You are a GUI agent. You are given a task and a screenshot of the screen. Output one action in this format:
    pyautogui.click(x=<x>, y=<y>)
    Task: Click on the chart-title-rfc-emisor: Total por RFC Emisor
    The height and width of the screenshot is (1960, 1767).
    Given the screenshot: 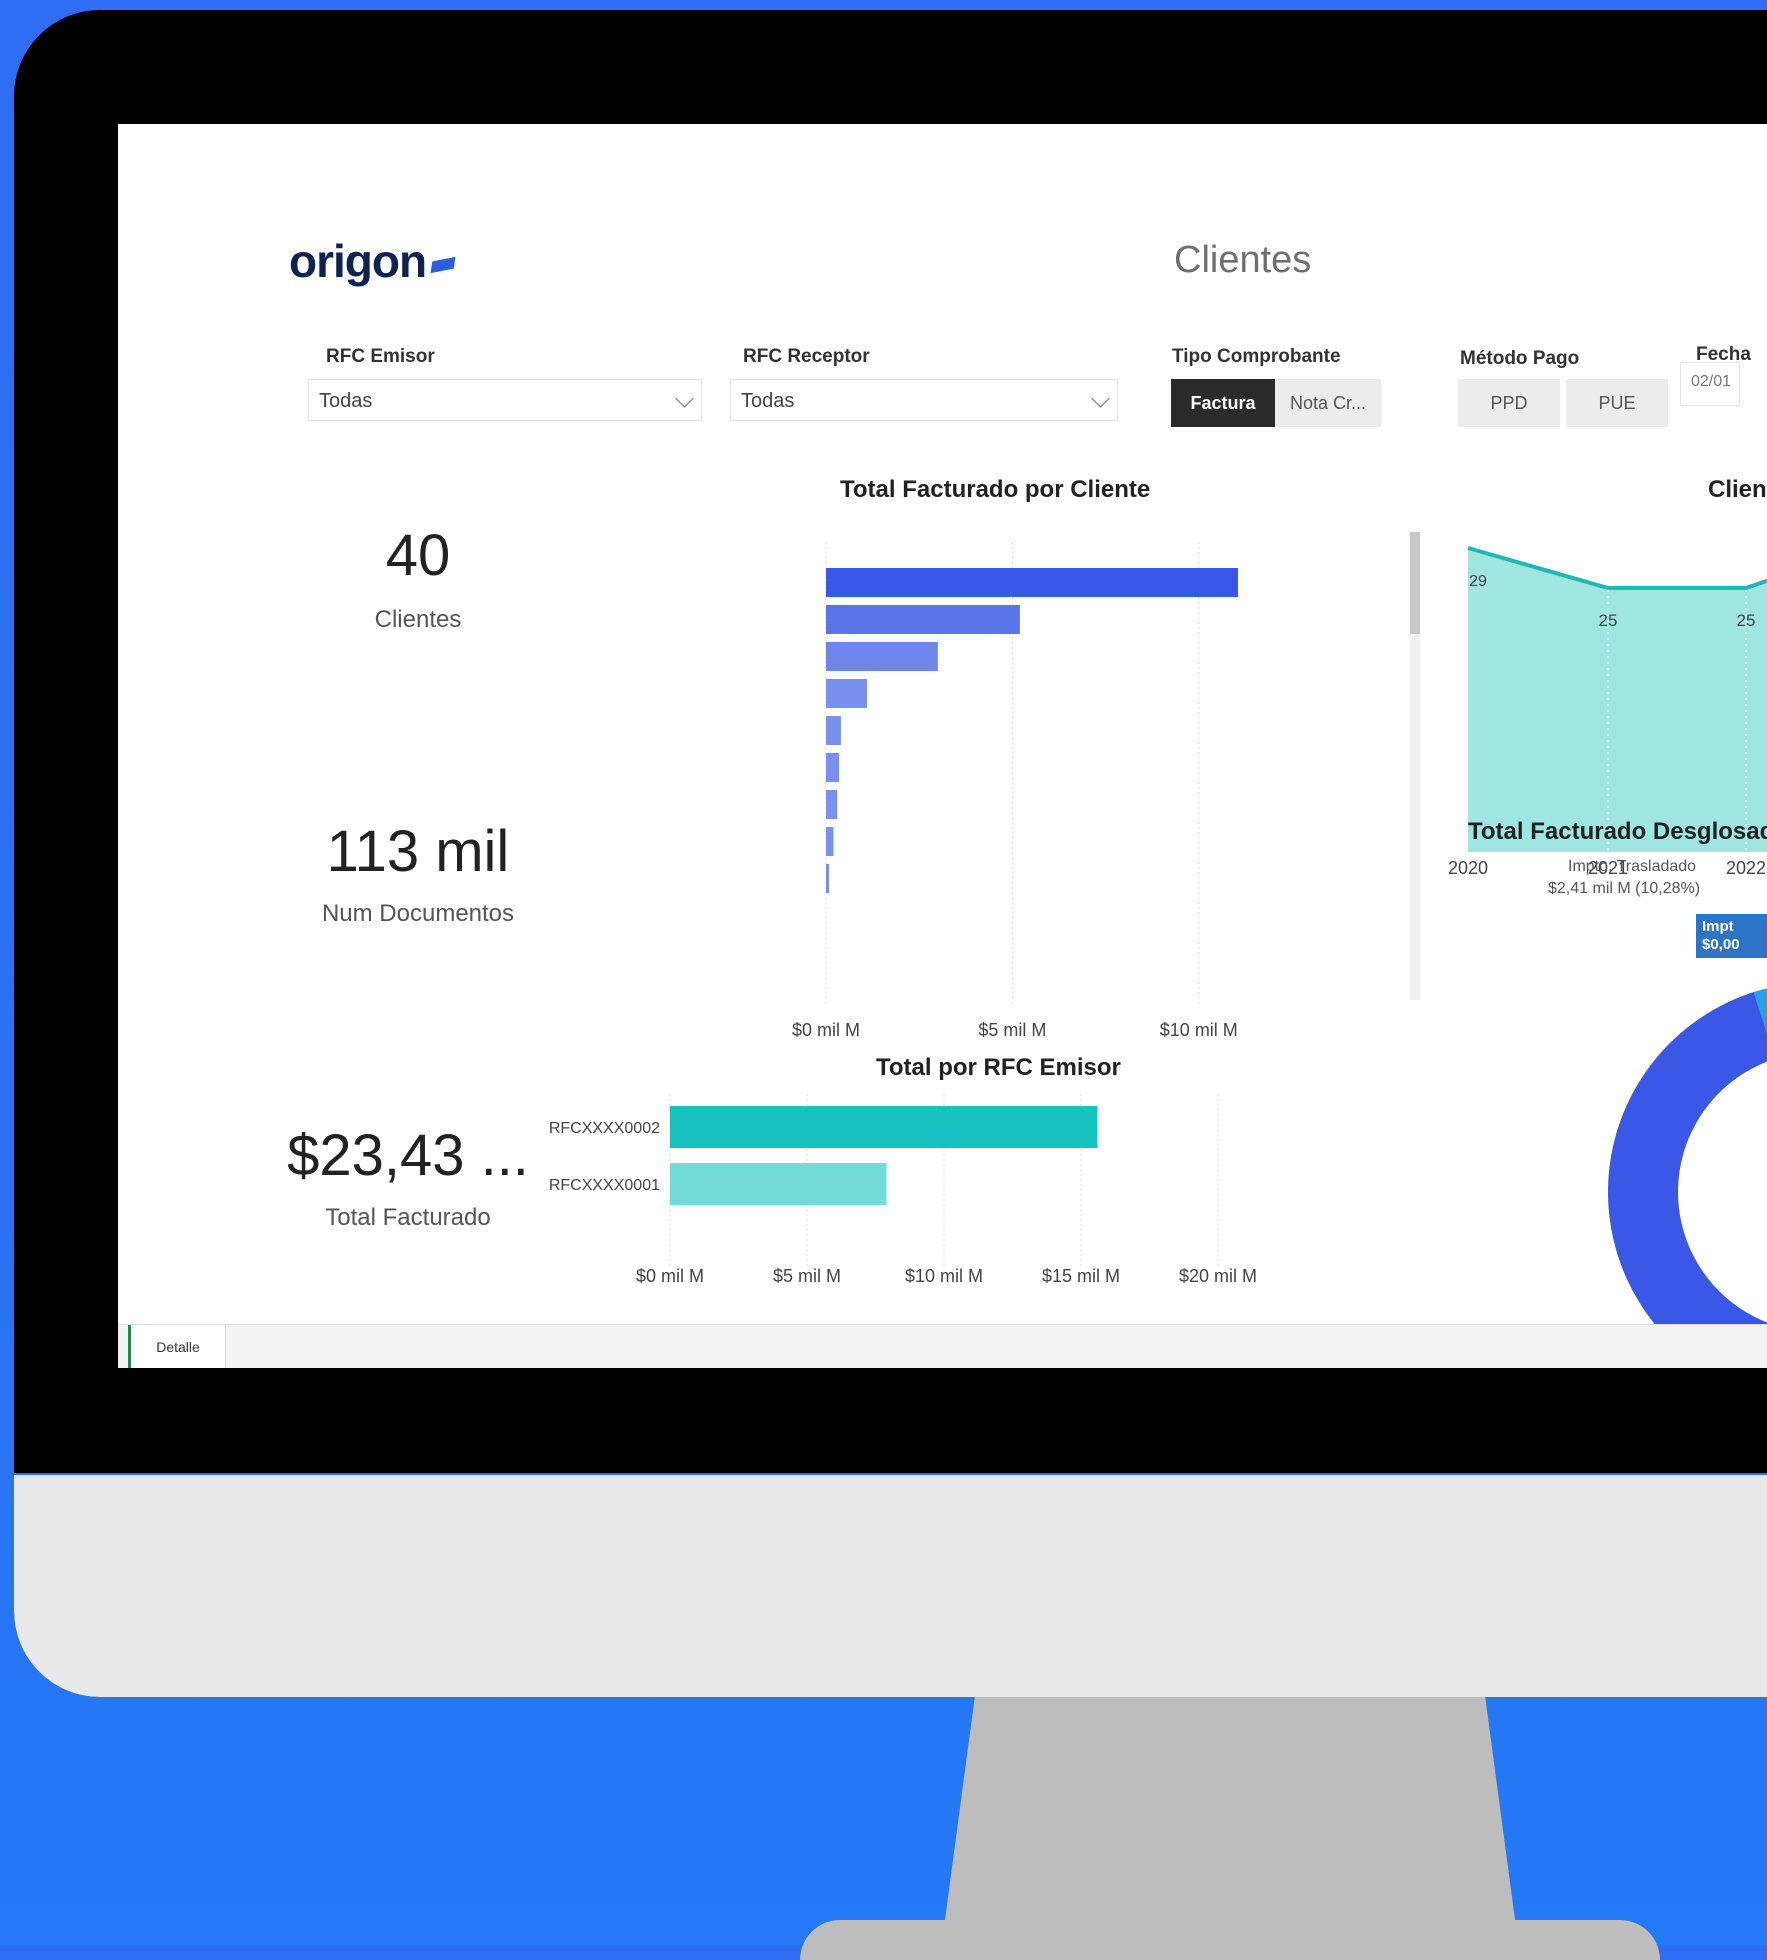 What is the action you would take?
    pyautogui.click(x=998, y=1067)
    